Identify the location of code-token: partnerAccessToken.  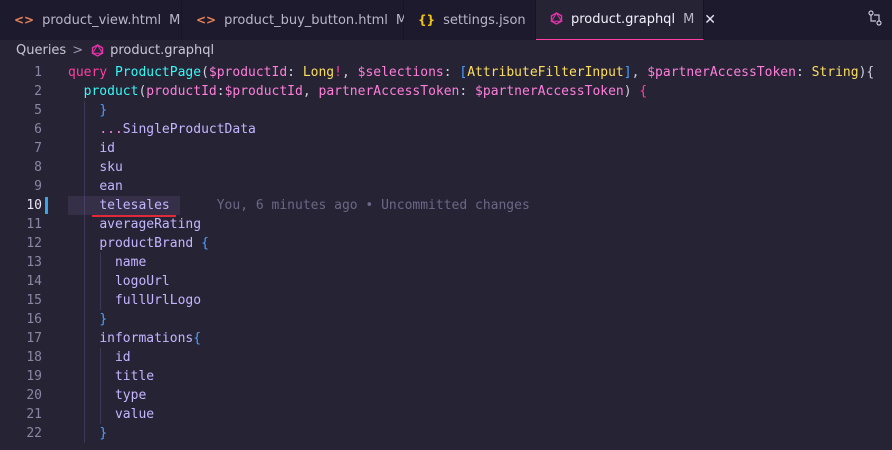
(389, 91).